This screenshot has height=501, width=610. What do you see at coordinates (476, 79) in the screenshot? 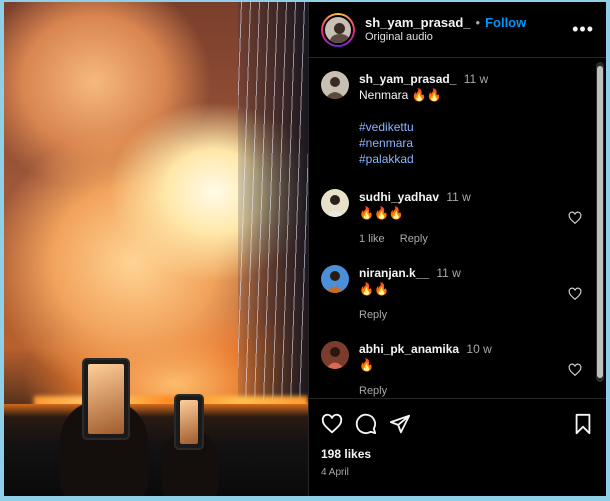
I see `caption-time: 11 w` at bounding box center [476, 79].